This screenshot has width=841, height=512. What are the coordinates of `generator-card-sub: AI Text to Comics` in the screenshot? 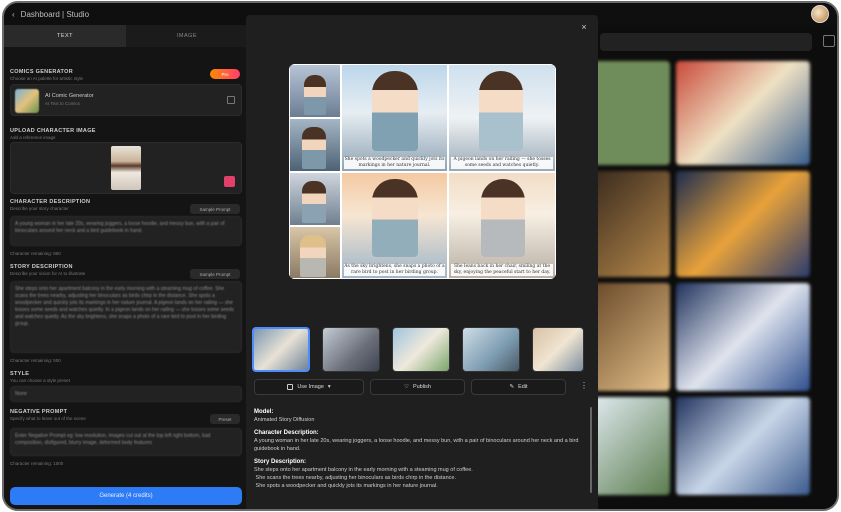 It's located at (62, 103).